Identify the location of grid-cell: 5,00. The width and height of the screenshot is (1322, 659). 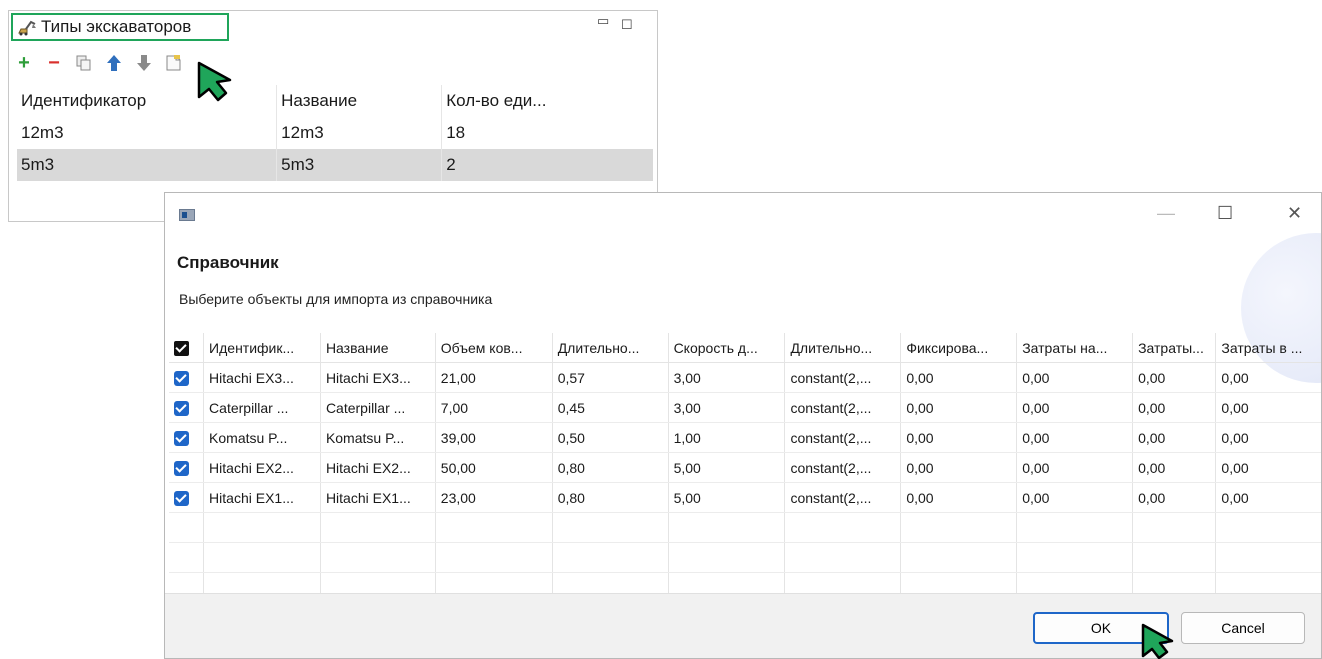
(727, 497).